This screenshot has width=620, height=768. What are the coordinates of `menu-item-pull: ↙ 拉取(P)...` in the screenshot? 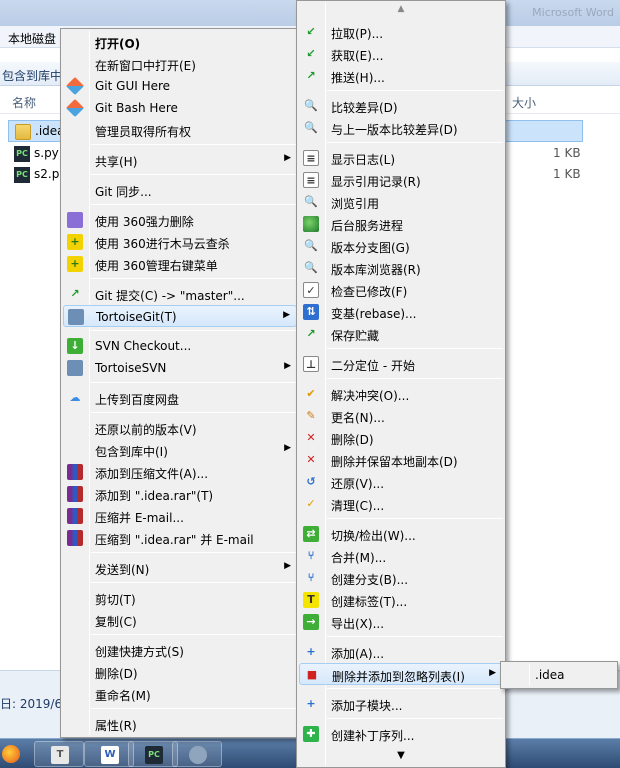 It's located at (401, 32).